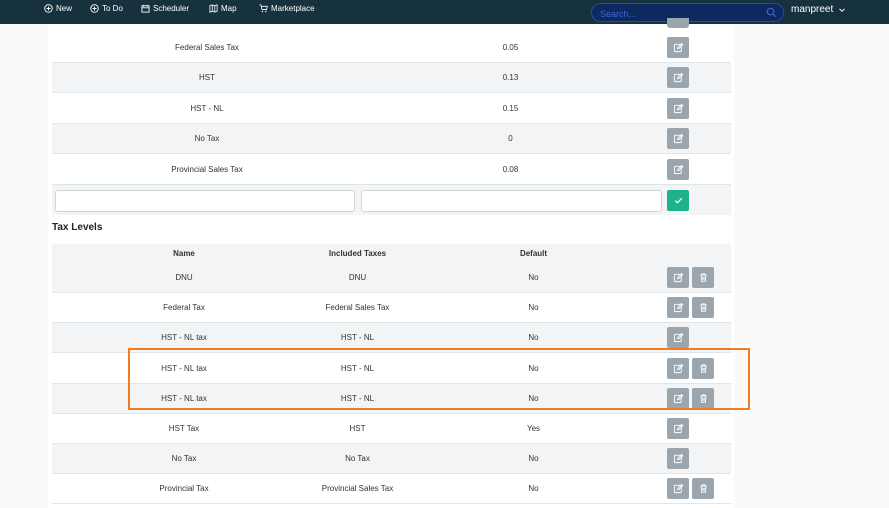  I want to click on tax-name: HST, so click(207, 78).